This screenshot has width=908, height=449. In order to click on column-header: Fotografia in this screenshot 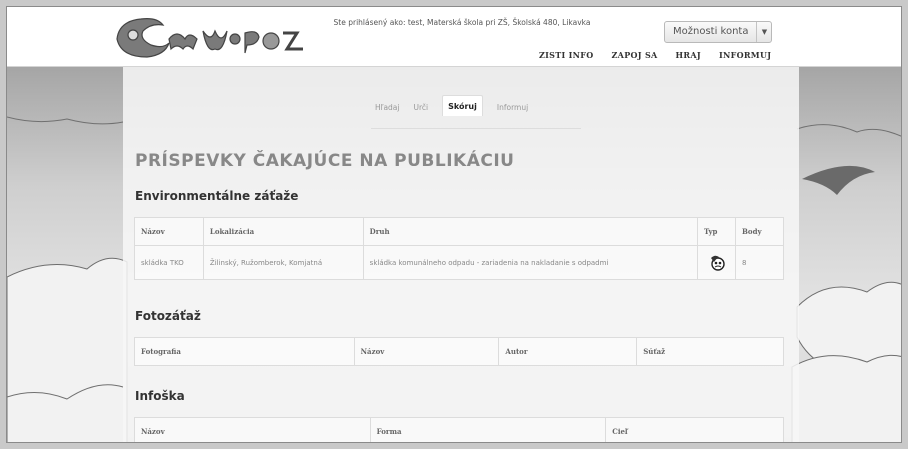, I will do `click(244, 351)`.